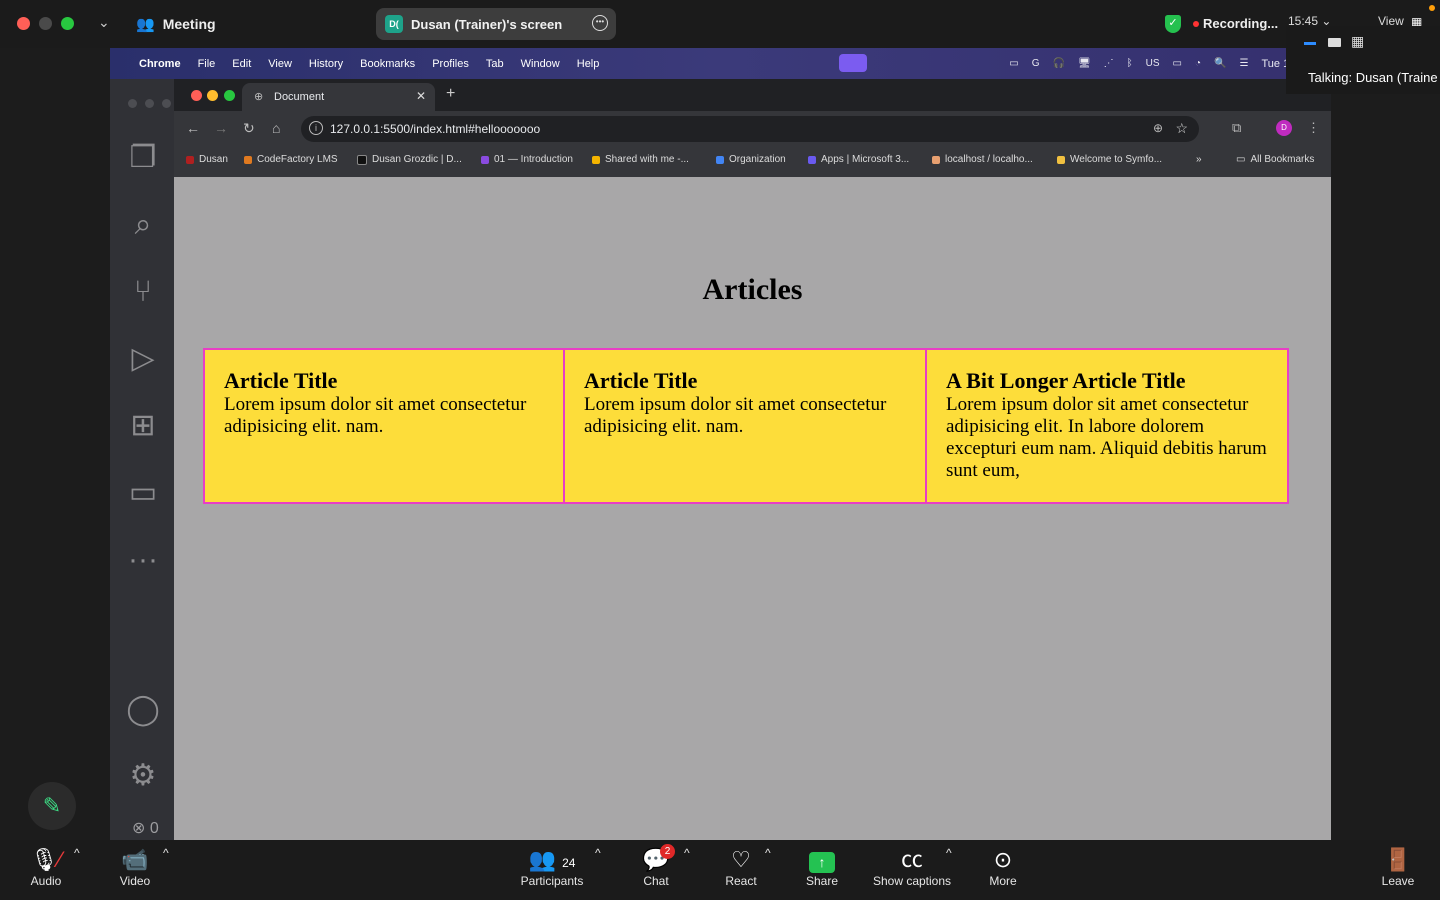  What do you see at coordinates (1153, 63) in the screenshot?
I see `keyboard-layout-icon: US` at bounding box center [1153, 63].